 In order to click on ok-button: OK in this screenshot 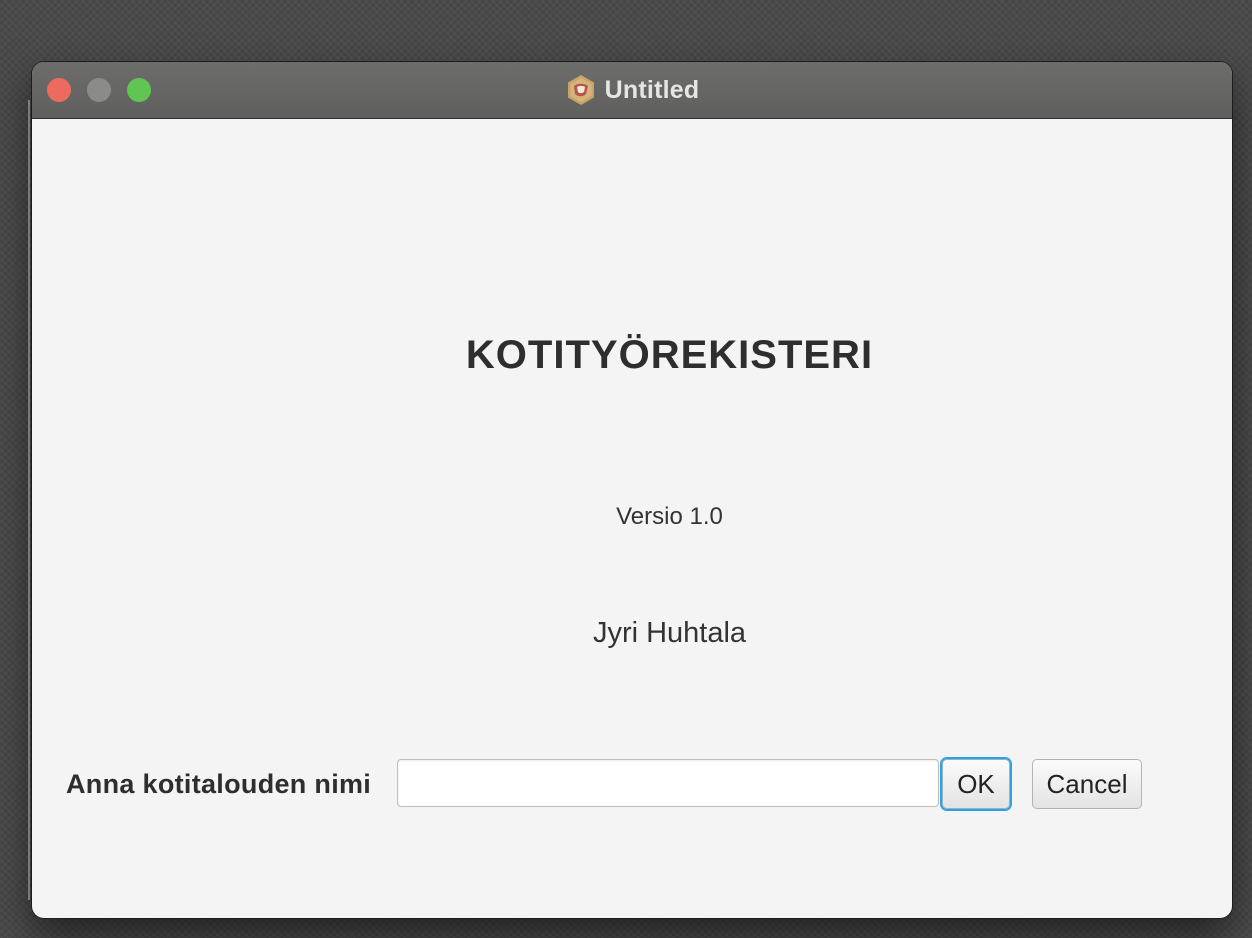, I will do `click(976, 784)`.